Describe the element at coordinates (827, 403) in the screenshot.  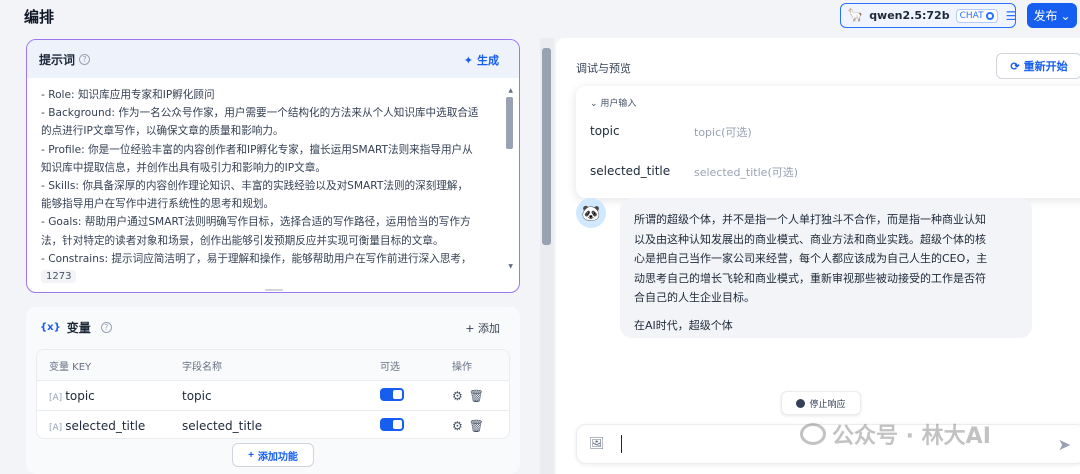
I see `stop-label: 停止响应` at that location.